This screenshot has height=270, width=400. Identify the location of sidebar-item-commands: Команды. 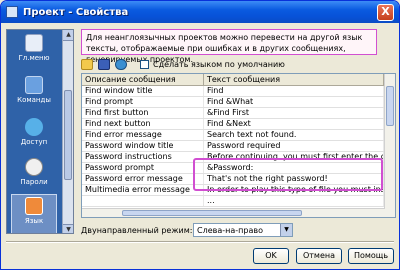
(34, 95).